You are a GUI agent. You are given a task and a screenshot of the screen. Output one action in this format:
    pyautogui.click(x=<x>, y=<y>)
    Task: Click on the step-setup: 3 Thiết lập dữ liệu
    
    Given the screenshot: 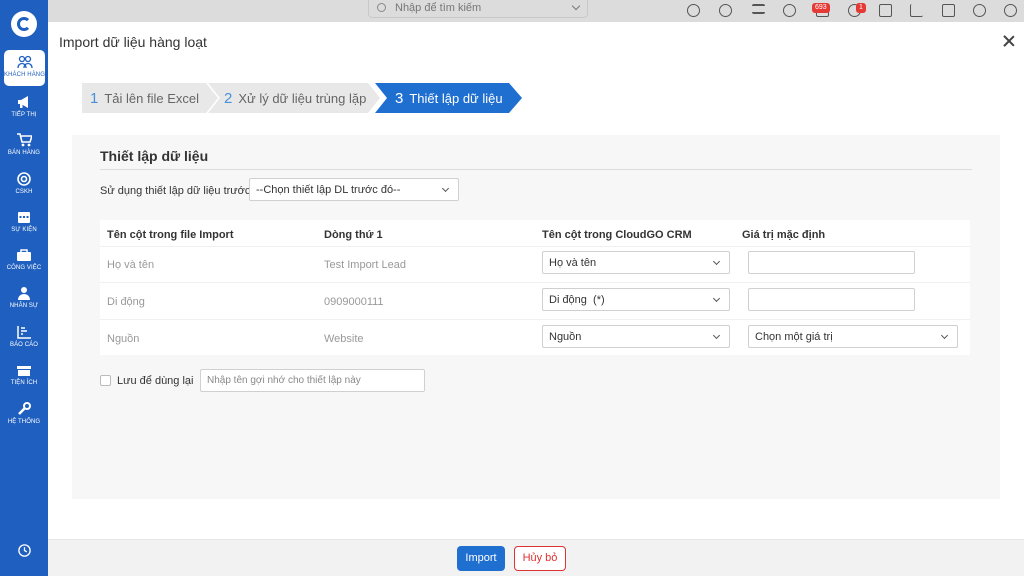 What is the action you would take?
    pyautogui.click(x=449, y=98)
    